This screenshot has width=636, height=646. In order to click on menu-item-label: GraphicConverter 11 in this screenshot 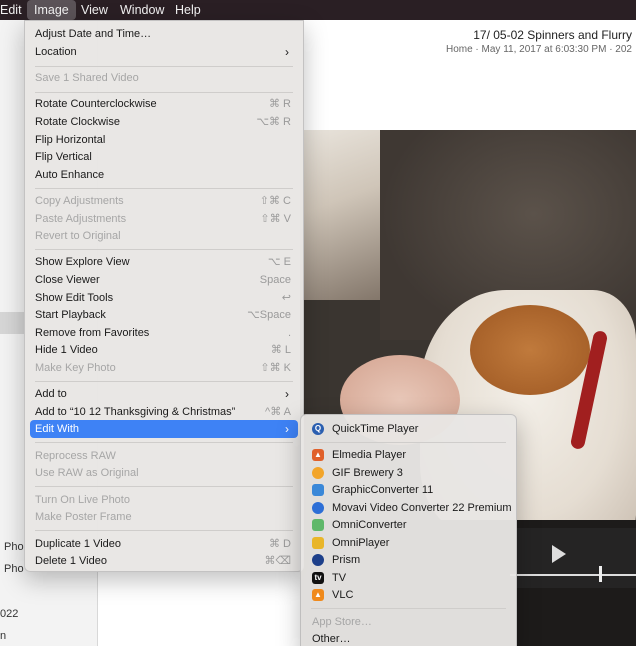, I will do `click(383, 490)`.